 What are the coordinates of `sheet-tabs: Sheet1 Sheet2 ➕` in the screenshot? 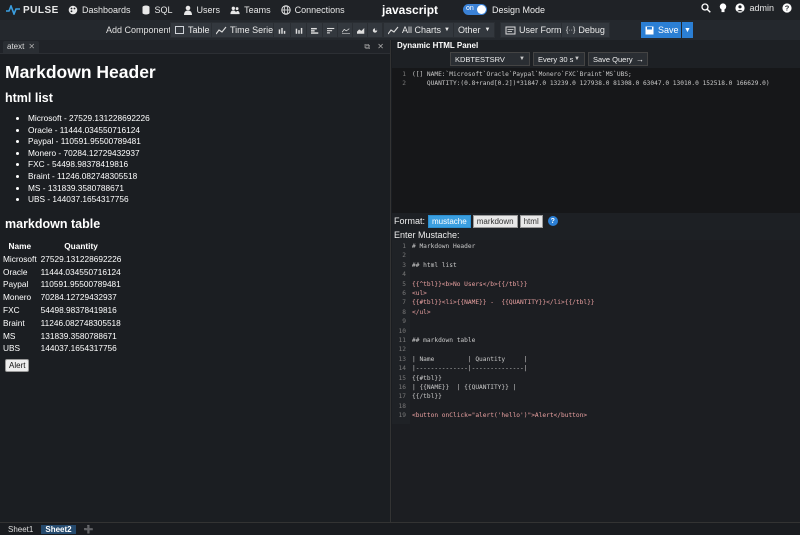 It's located at (400, 528).